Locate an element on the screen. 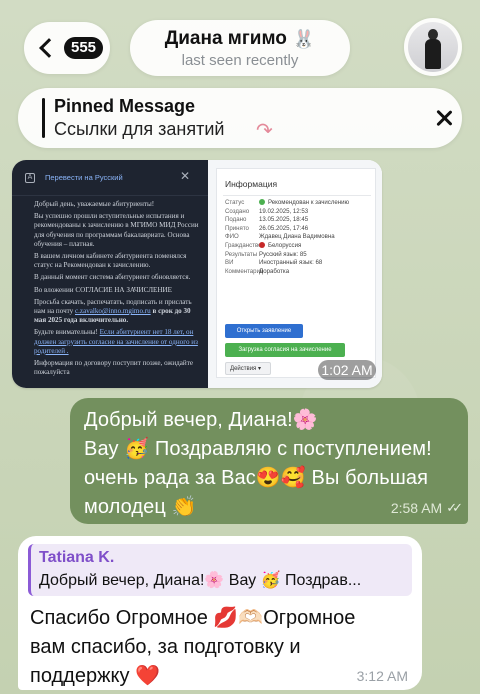 This screenshot has height=694, width=480. info-key: Результаты is located at coordinates (241, 254).